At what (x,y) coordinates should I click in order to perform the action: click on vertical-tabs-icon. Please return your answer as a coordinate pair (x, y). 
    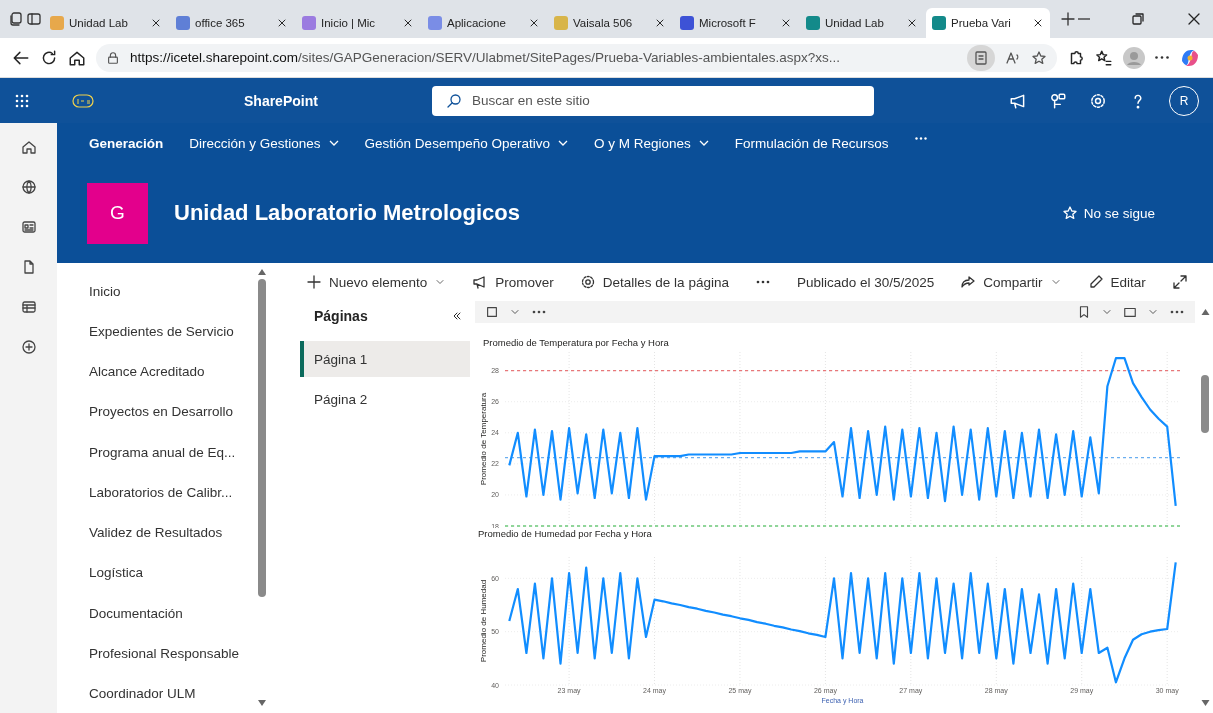
    Looking at the image, I should click on (34, 19).